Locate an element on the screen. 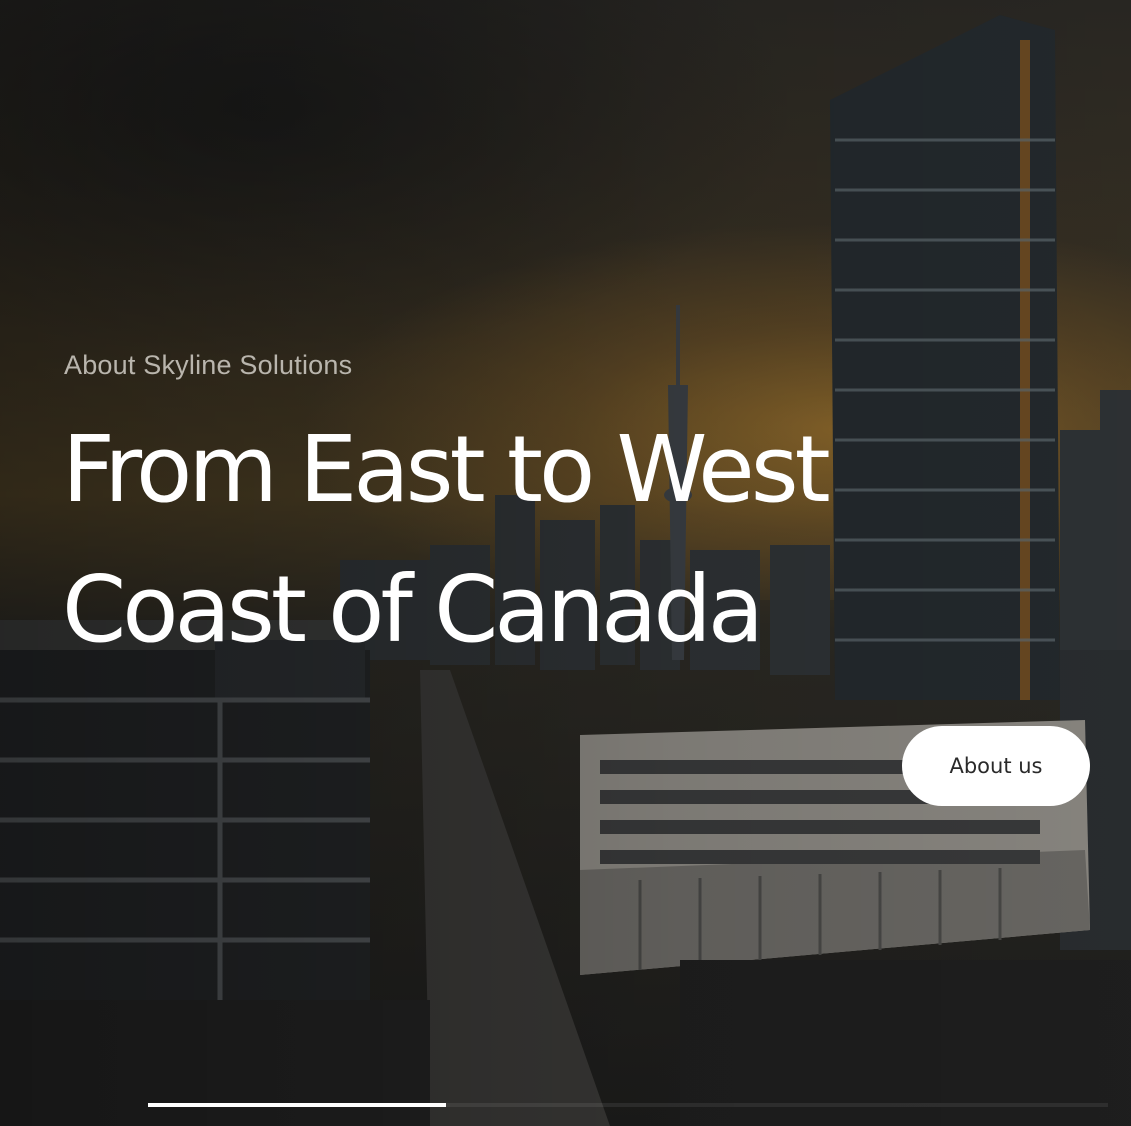 Image resolution: width=1131 pixels, height=1126 pixels. headline-line-2: Coast of Canada is located at coordinates (413, 609).